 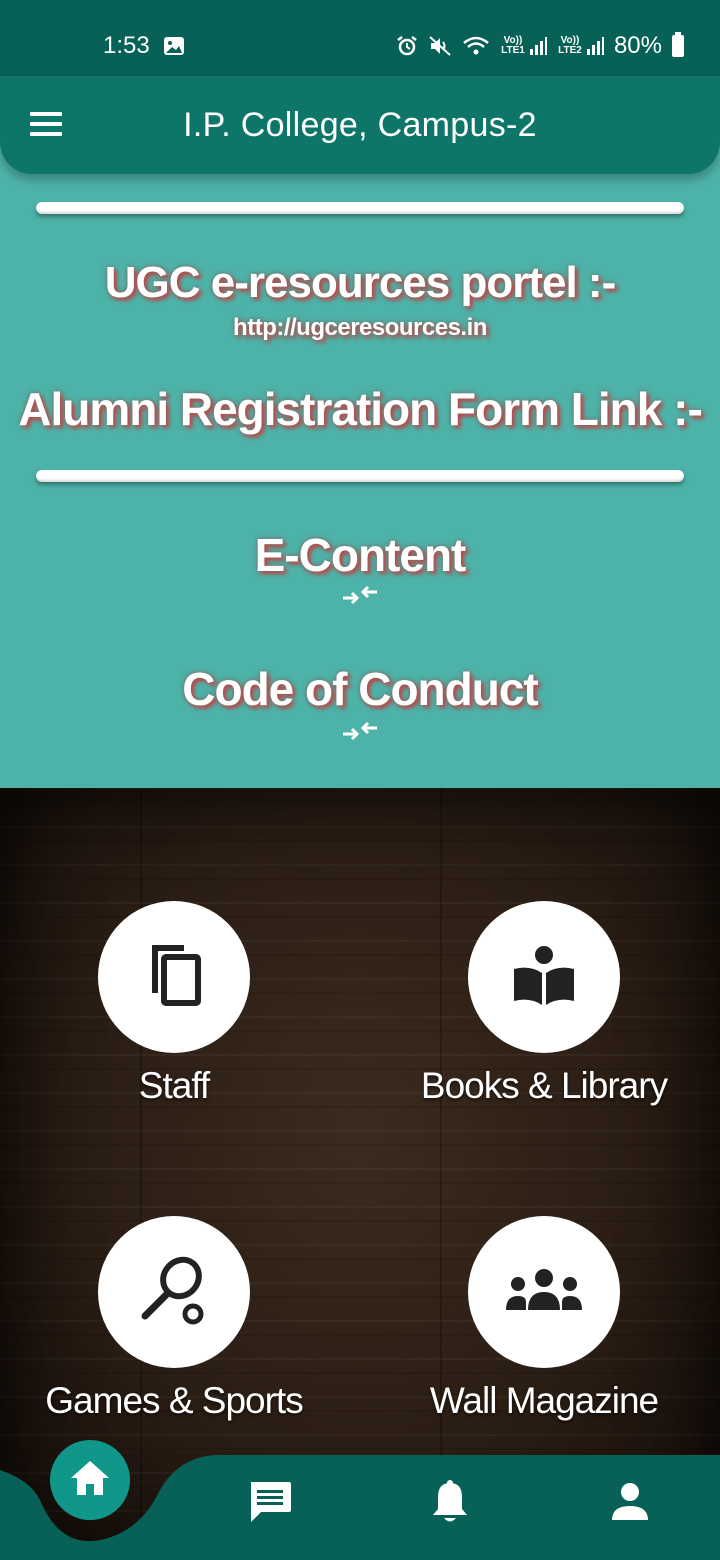 What do you see at coordinates (544, 1400) in the screenshot?
I see `tile-label-wall-magazine: Wall Magazine` at bounding box center [544, 1400].